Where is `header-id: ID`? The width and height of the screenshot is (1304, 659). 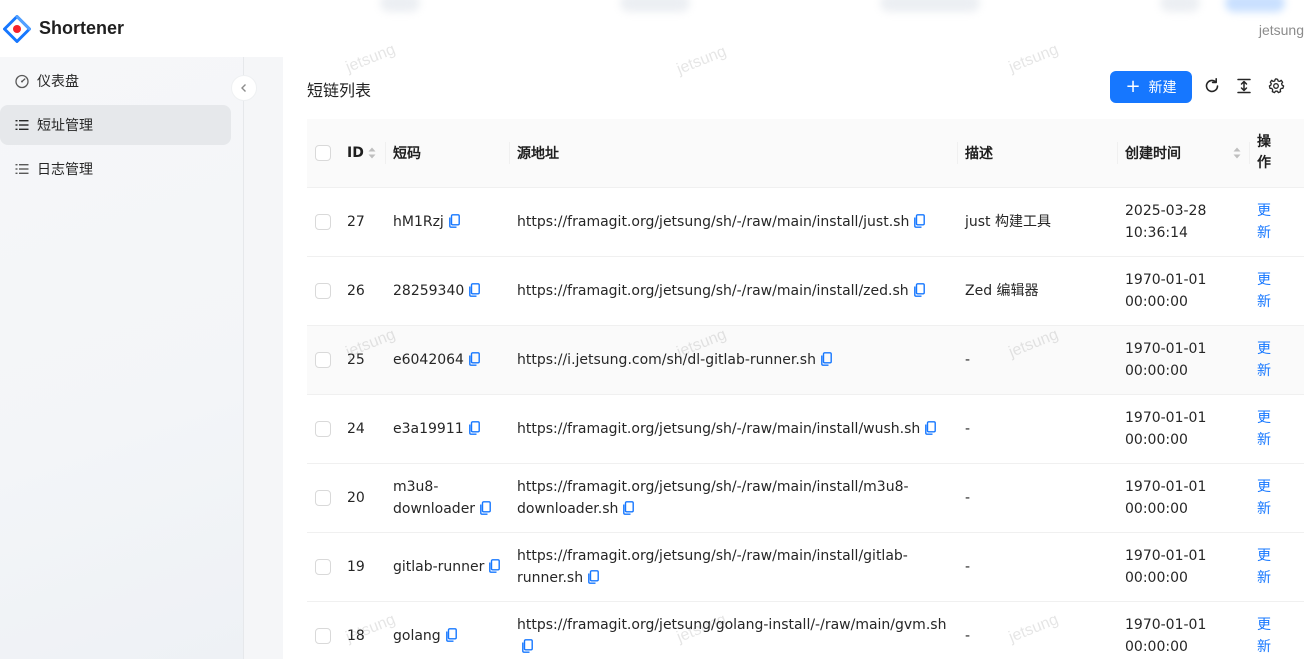
header-id: ID is located at coordinates (362, 153).